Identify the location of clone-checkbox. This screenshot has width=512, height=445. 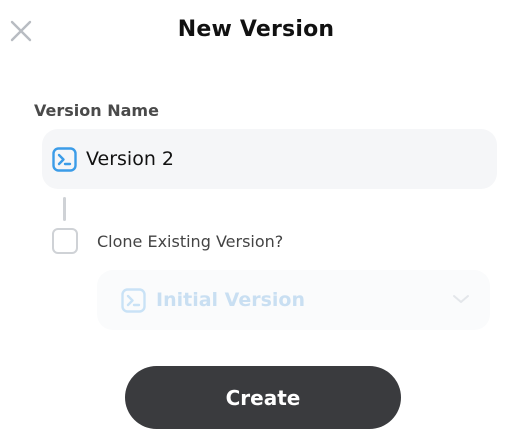
(65, 241).